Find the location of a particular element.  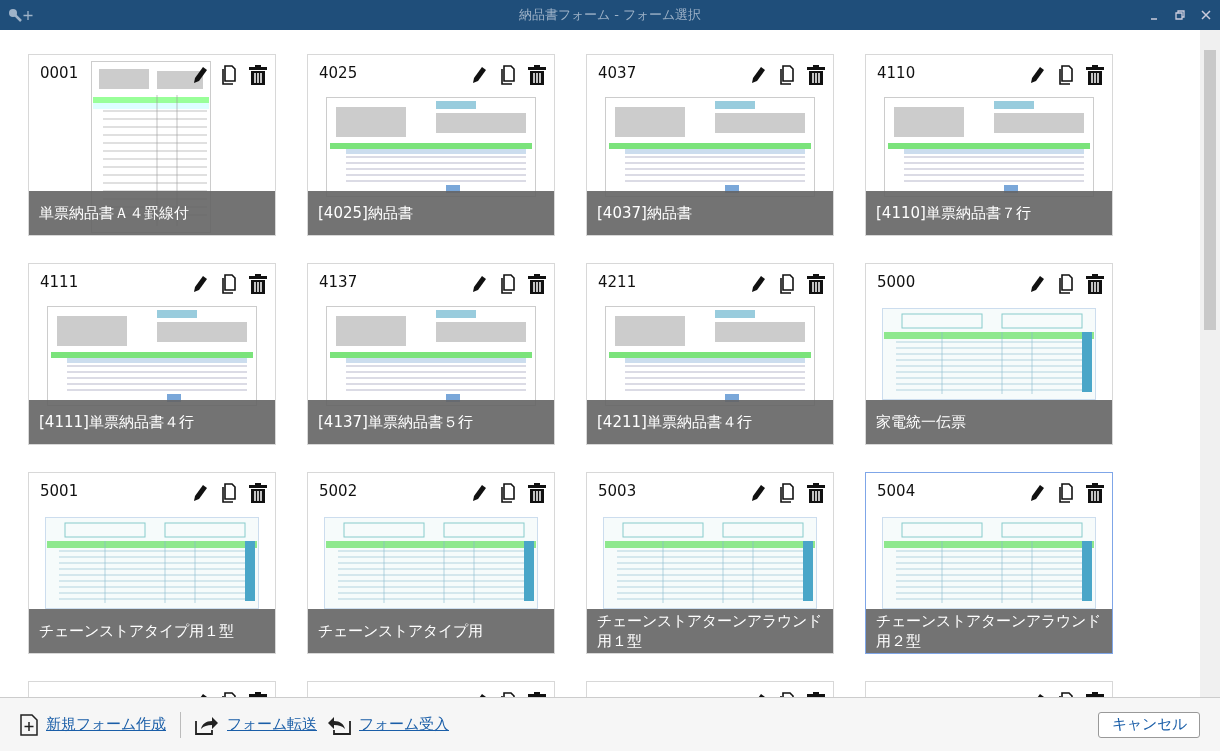

export-arrow-icon is located at coordinates (207, 724).